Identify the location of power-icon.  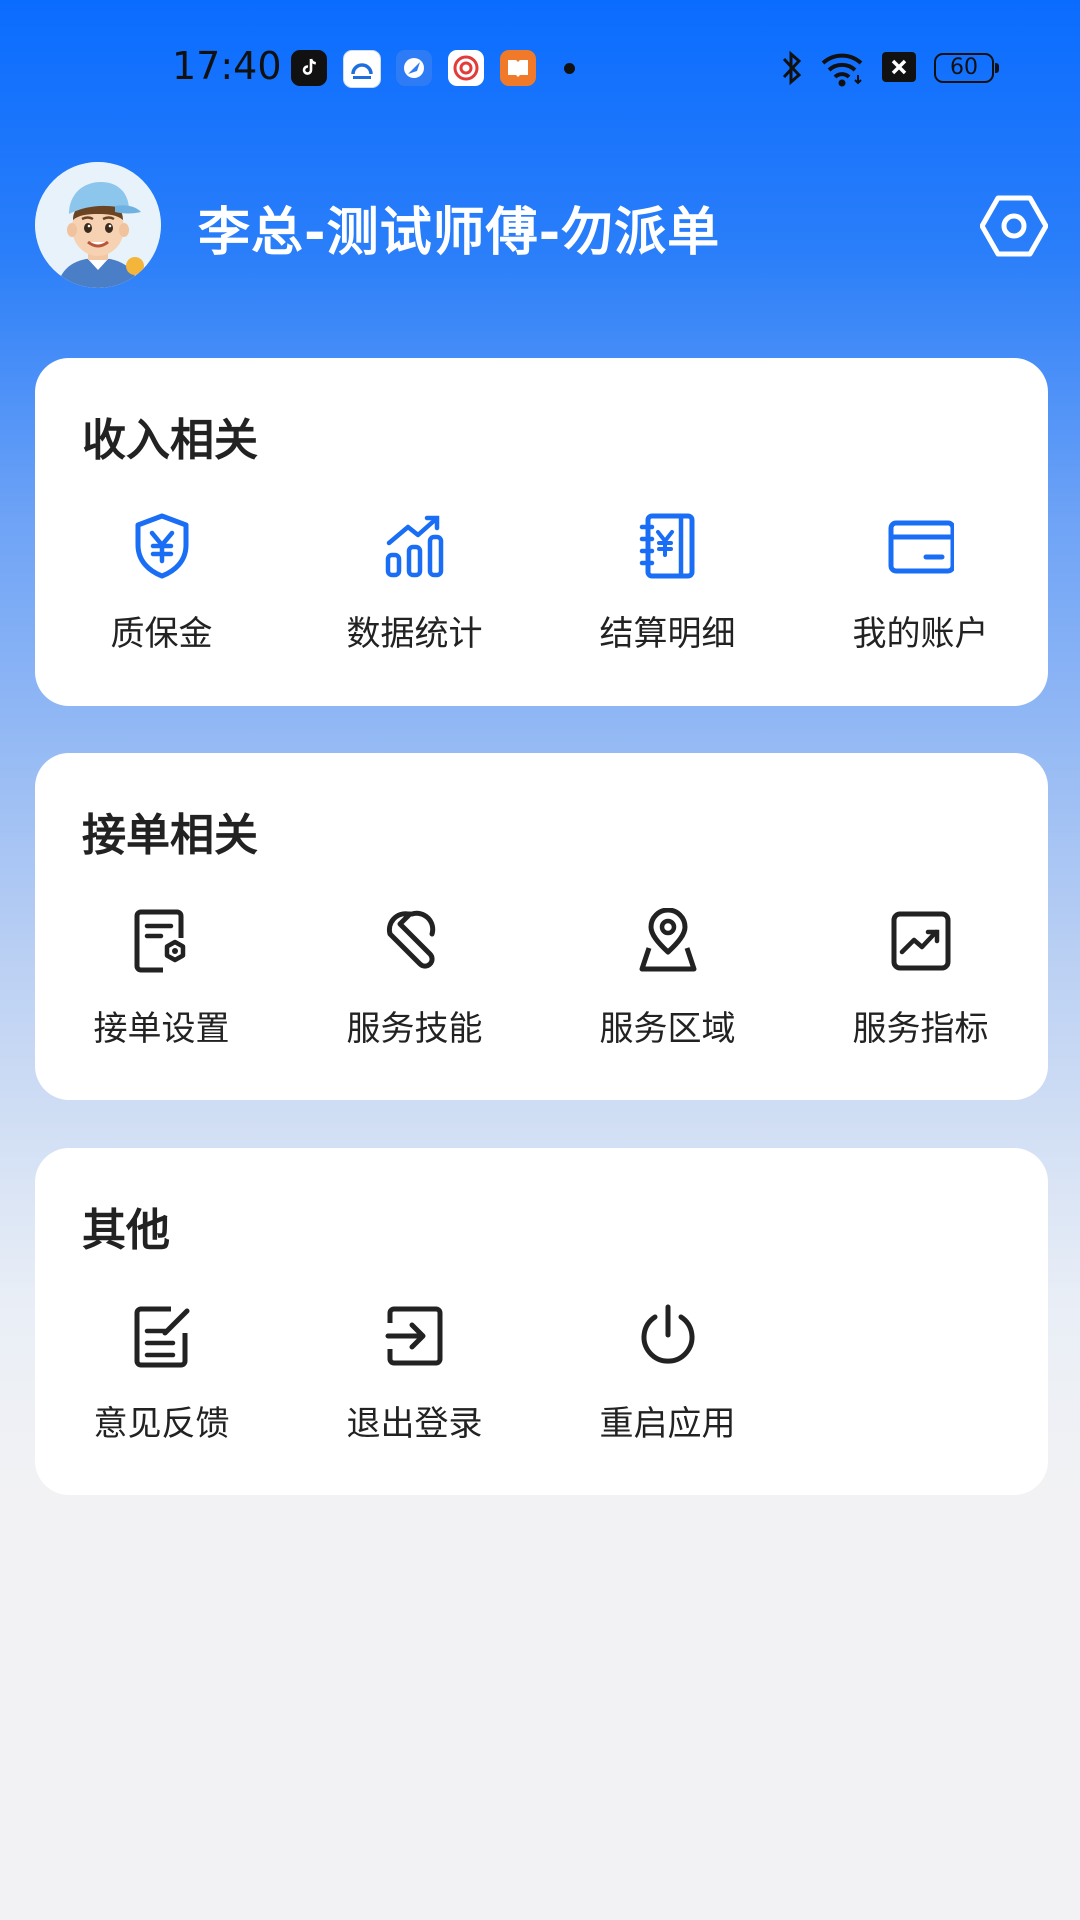
(668, 1334).